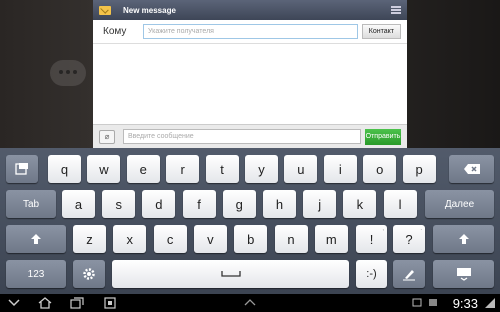  Describe the element at coordinates (14, 303) in the screenshot. I see `back-chevron-icon` at that location.